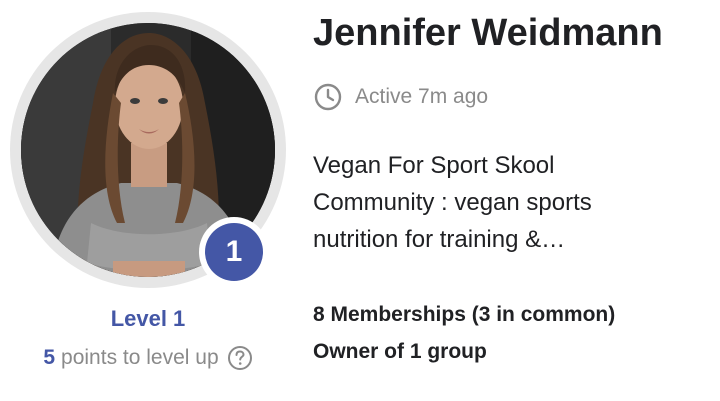 This screenshot has width=720, height=401. I want to click on active-status-text: Active 7m ago, so click(422, 96).